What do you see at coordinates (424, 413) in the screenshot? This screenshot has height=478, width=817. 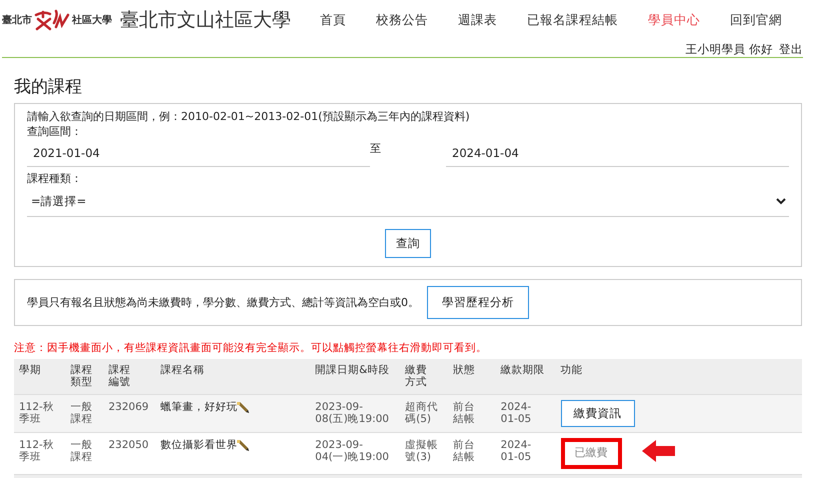 I see `table-cell: 超商代碼(5)` at bounding box center [424, 413].